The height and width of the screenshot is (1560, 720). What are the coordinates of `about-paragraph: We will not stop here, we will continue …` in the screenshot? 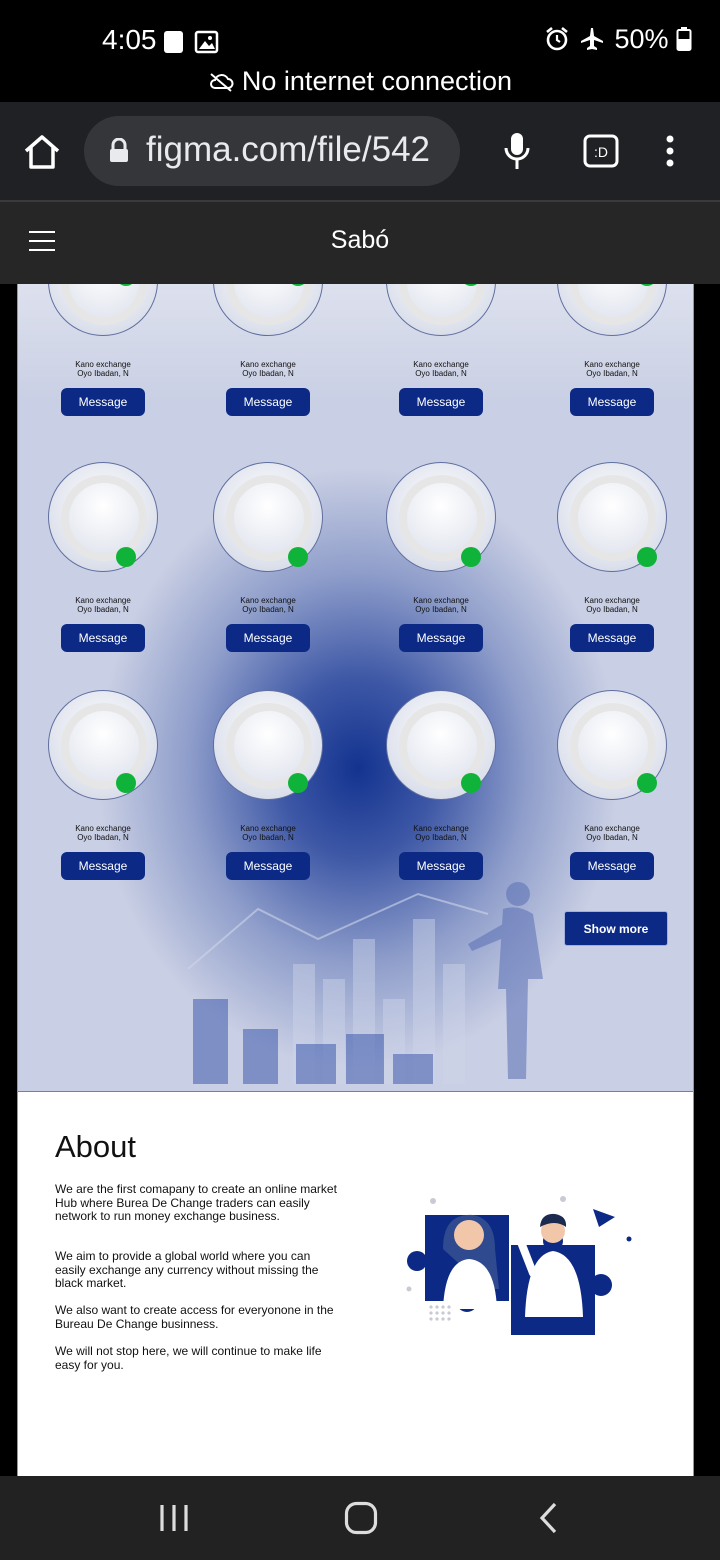 It's located at (188, 1358).